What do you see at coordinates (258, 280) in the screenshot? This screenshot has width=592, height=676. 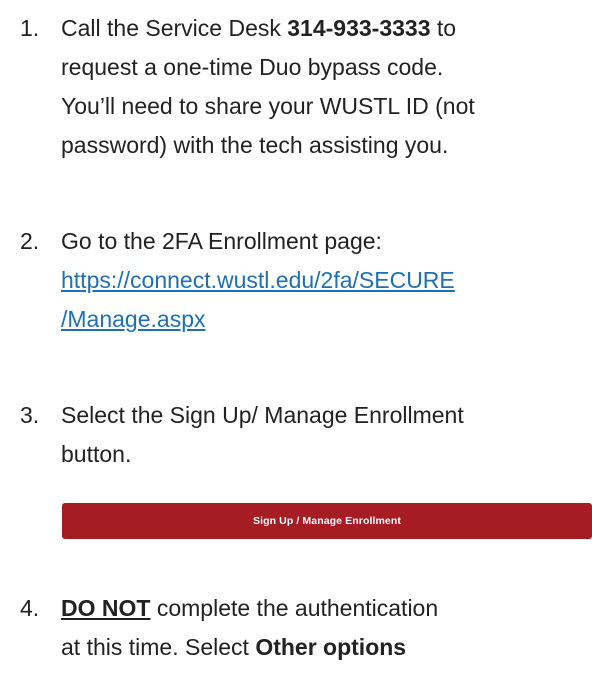 I see `link-text: https://connect.wustl.edu/2fa/SECURE` at bounding box center [258, 280].